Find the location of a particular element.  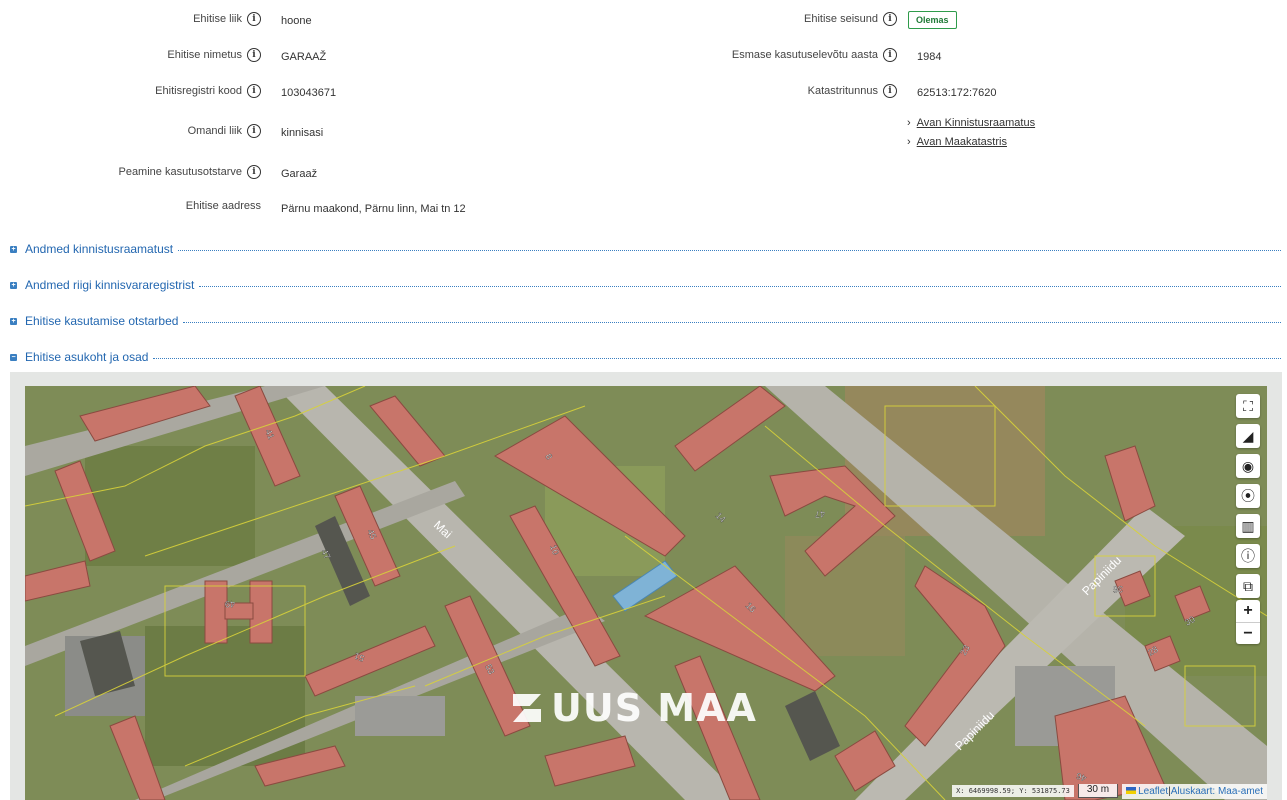

link-maakatastris: › Avan Maakatastris is located at coordinates (957, 142).